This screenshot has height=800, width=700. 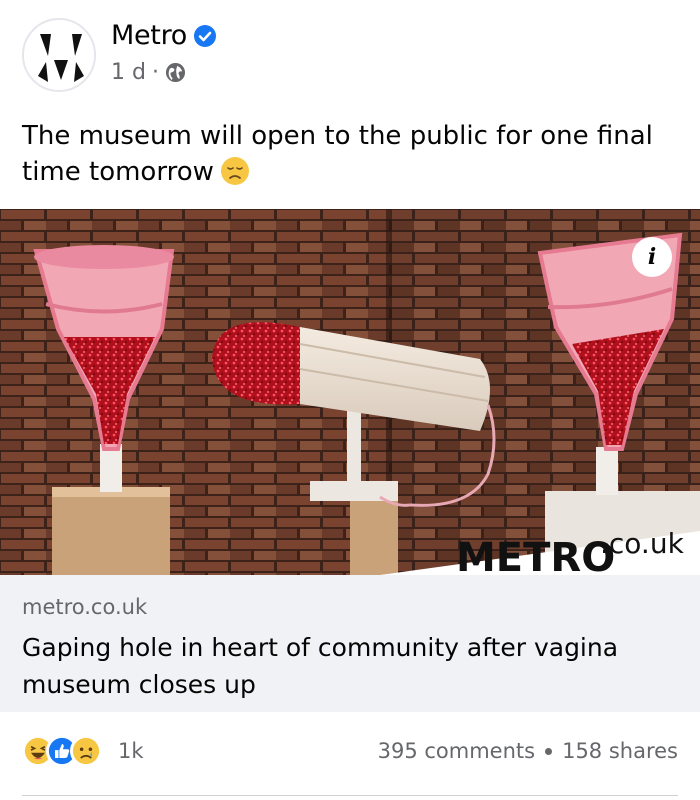 I want to click on metro-logo-icon, so click(x=59, y=55).